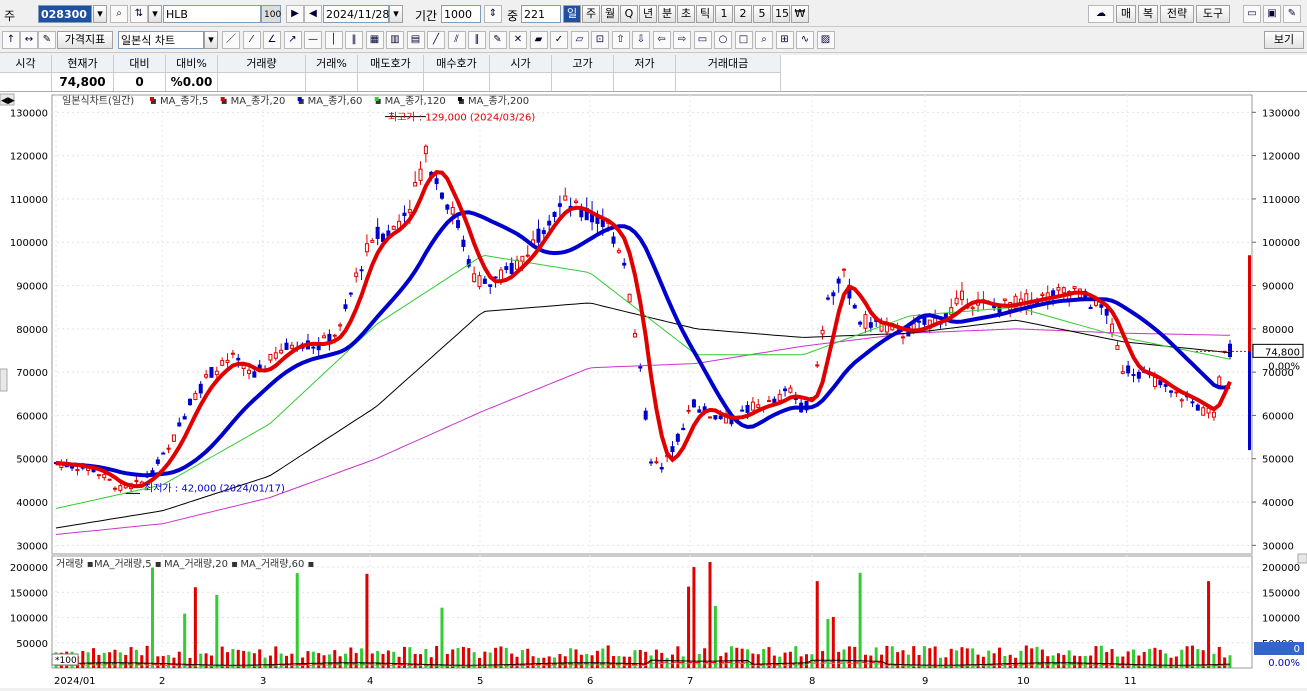  What do you see at coordinates (456, 40) in the screenshot?
I see `draw-channel-icon: ⫽` at bounding box center [456, 40].